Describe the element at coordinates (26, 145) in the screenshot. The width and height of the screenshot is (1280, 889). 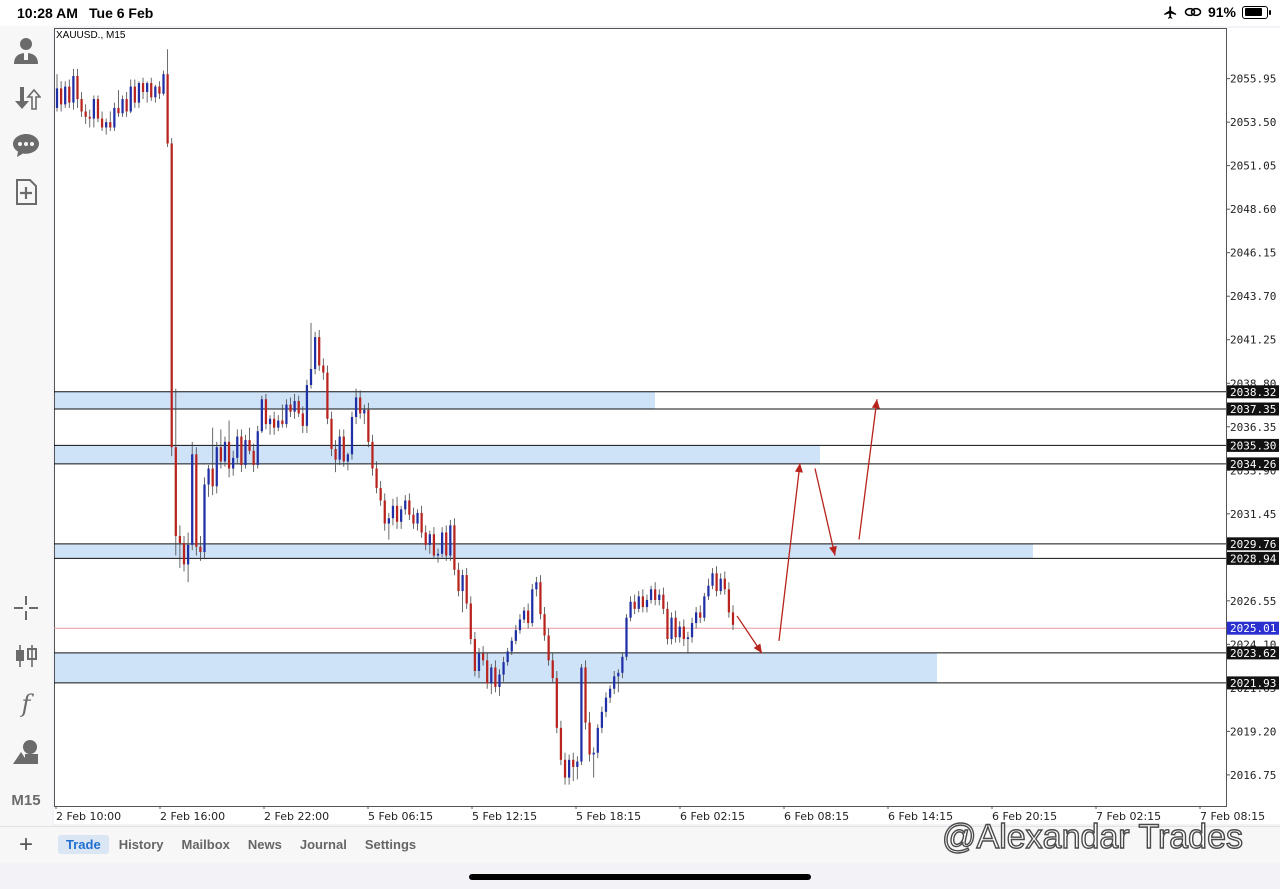
I see `chat-icon` at that location.